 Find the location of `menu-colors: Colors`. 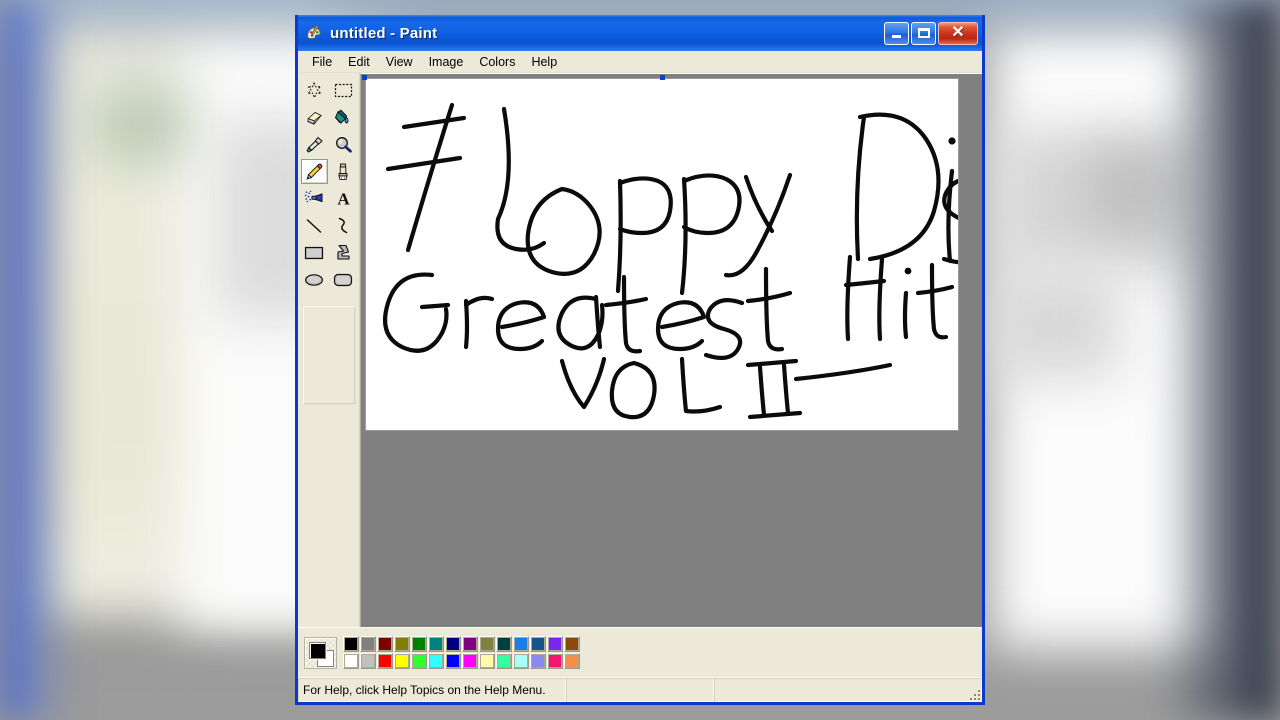

menu-colors: Colors is located at coordinates (497, 62).